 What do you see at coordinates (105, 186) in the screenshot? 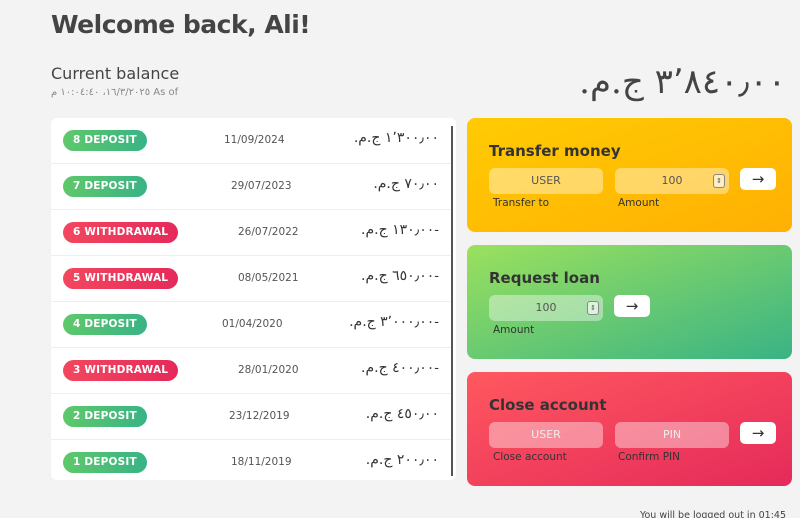
I see `movement-type-badge: 7 DEPOSIT` at bounding box center [105, 186].